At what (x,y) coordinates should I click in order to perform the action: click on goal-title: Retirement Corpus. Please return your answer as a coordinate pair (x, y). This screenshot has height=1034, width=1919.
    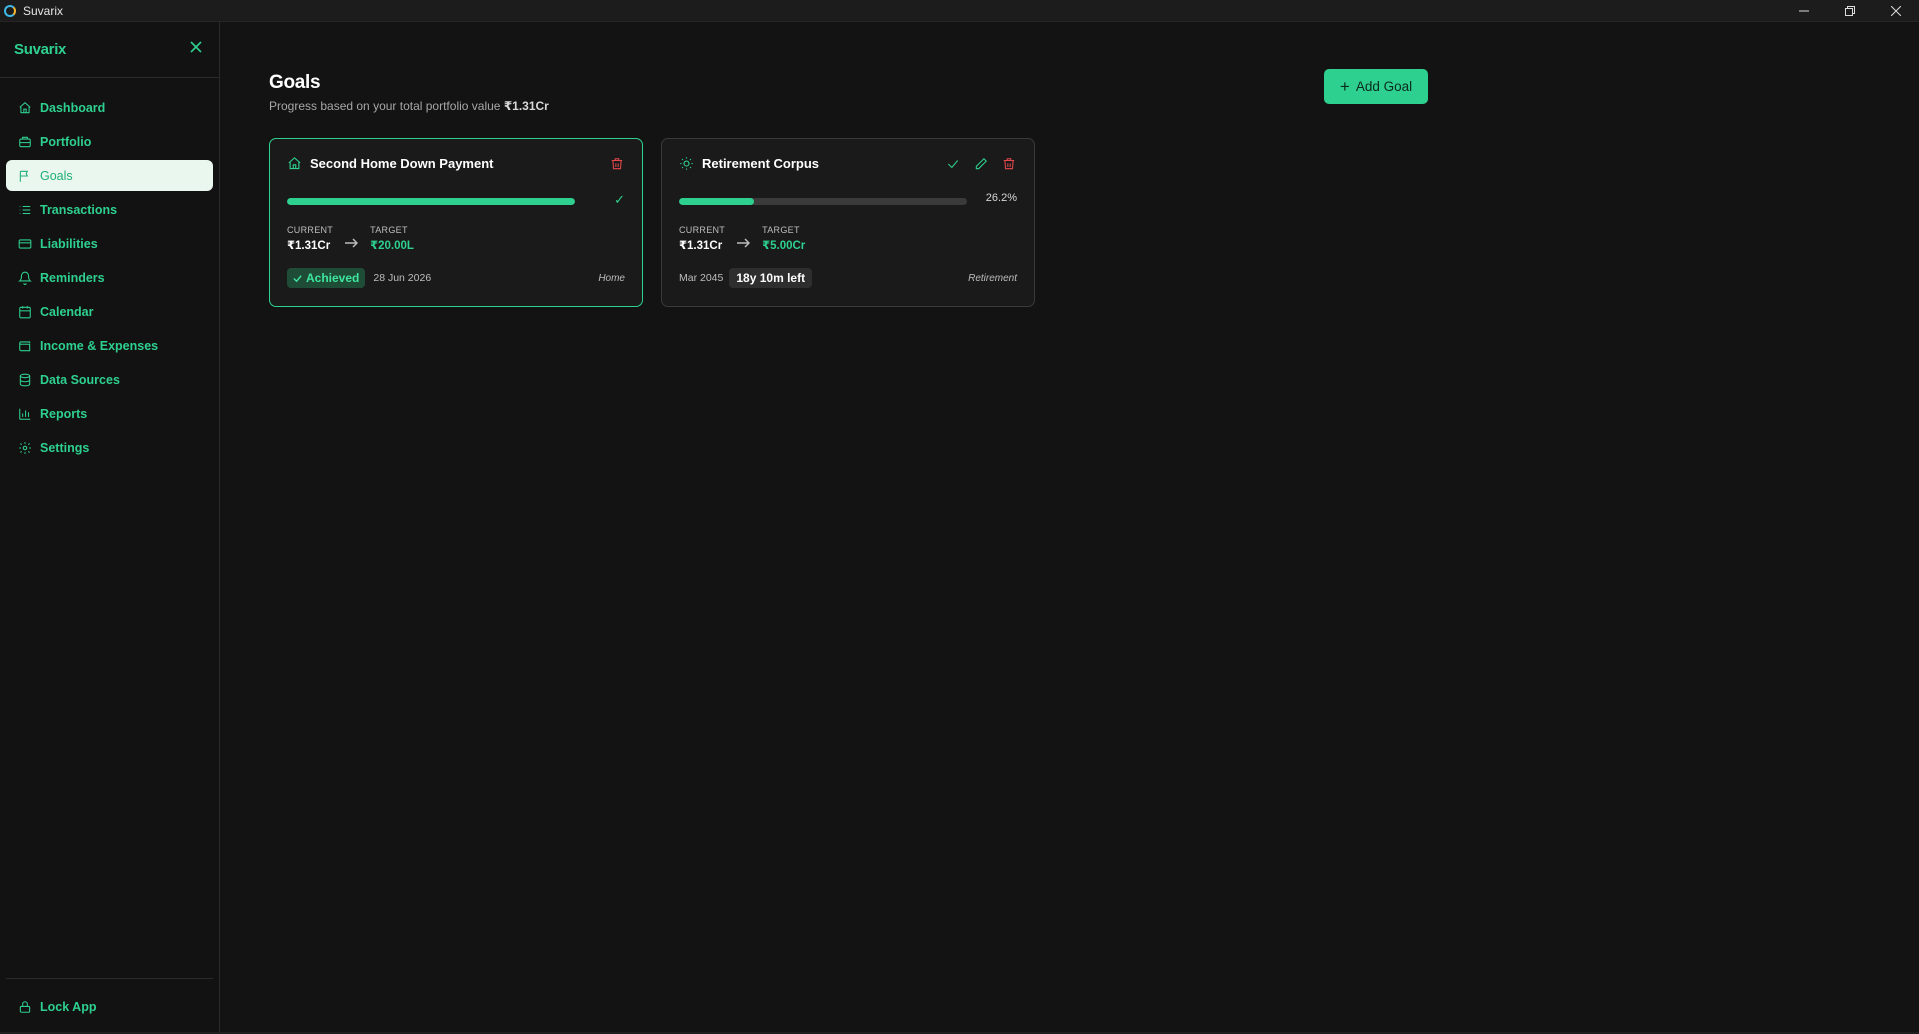
    Looking at the image, I should click on (761, 163).